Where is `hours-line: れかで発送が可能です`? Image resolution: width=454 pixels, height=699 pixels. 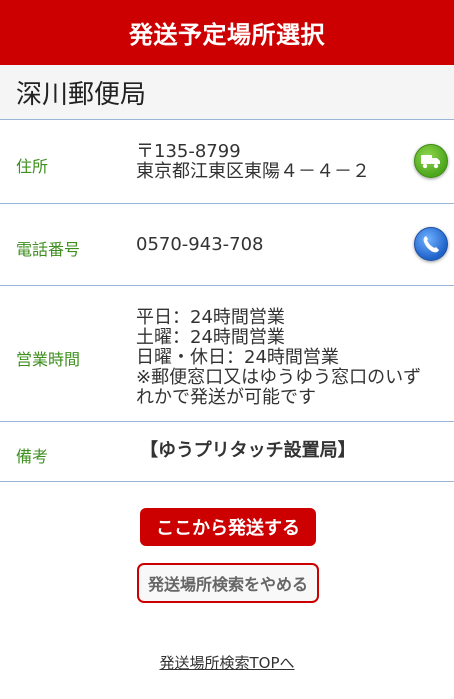
hours-line: れかで発送が可能です is located at coordinates (226, 397).